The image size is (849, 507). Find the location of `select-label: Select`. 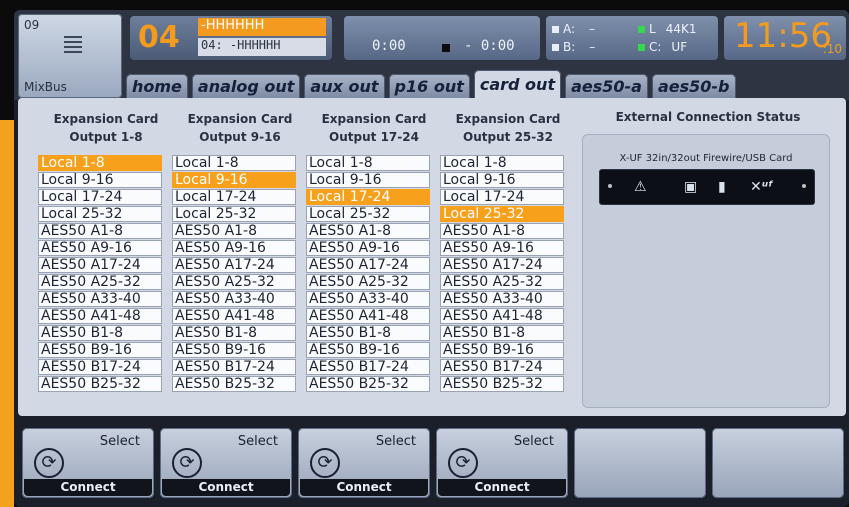

select-label: Select is located at coordinates (395, 441).